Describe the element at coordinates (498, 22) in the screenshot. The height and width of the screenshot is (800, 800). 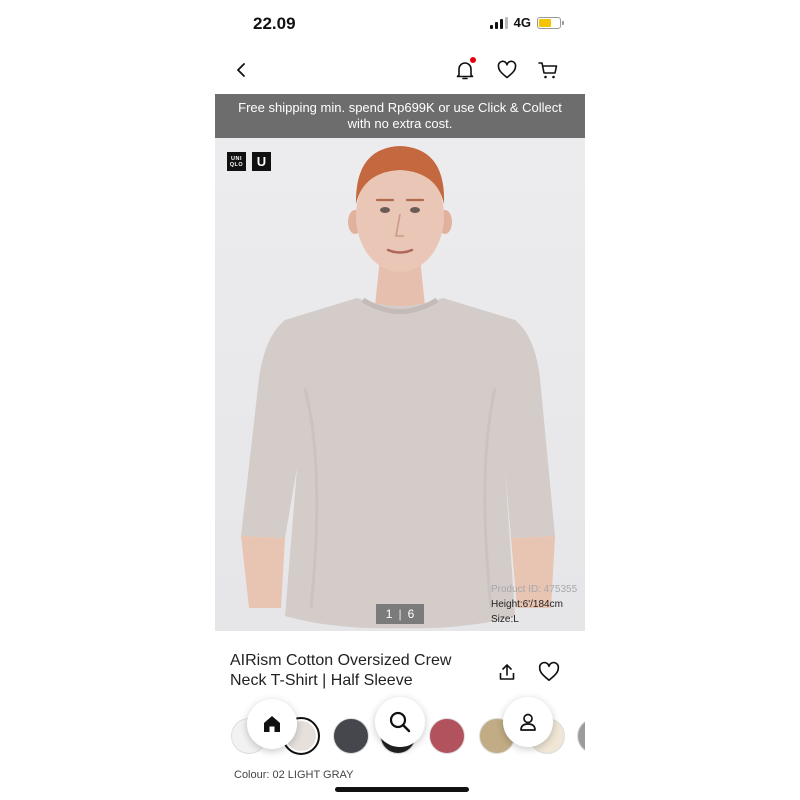
I see `signal-icon` at that location.